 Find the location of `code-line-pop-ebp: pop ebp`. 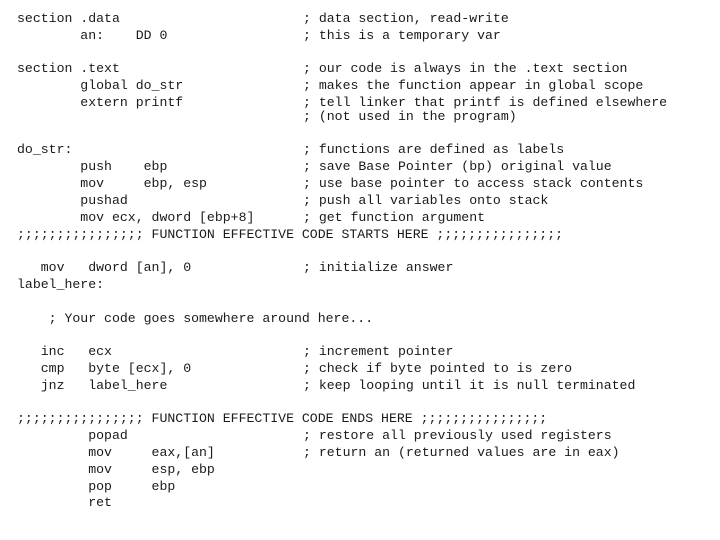

code-line-pop-ebp: pop ebp is located at coordinates (96, 486).